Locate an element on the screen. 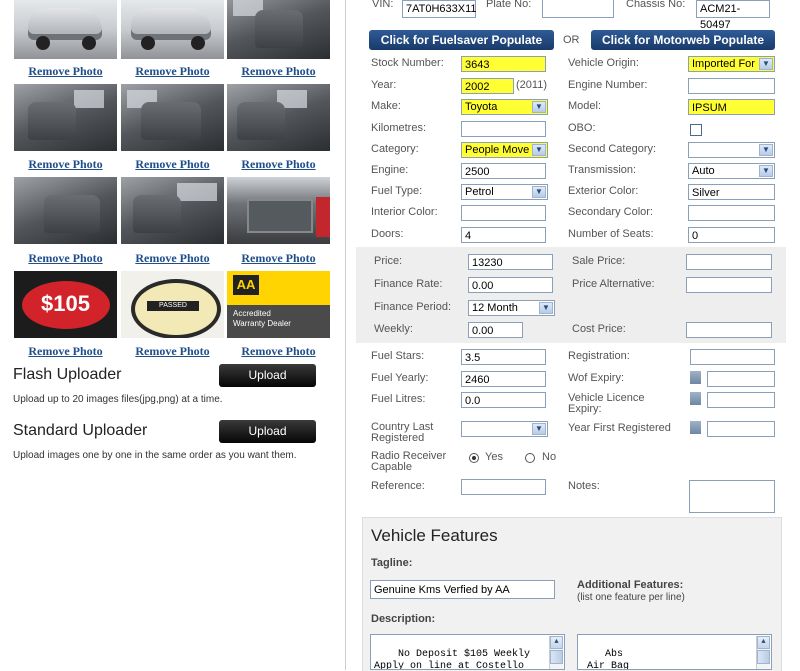  country-last-select: ▼ is located at coordinates (504, 429).